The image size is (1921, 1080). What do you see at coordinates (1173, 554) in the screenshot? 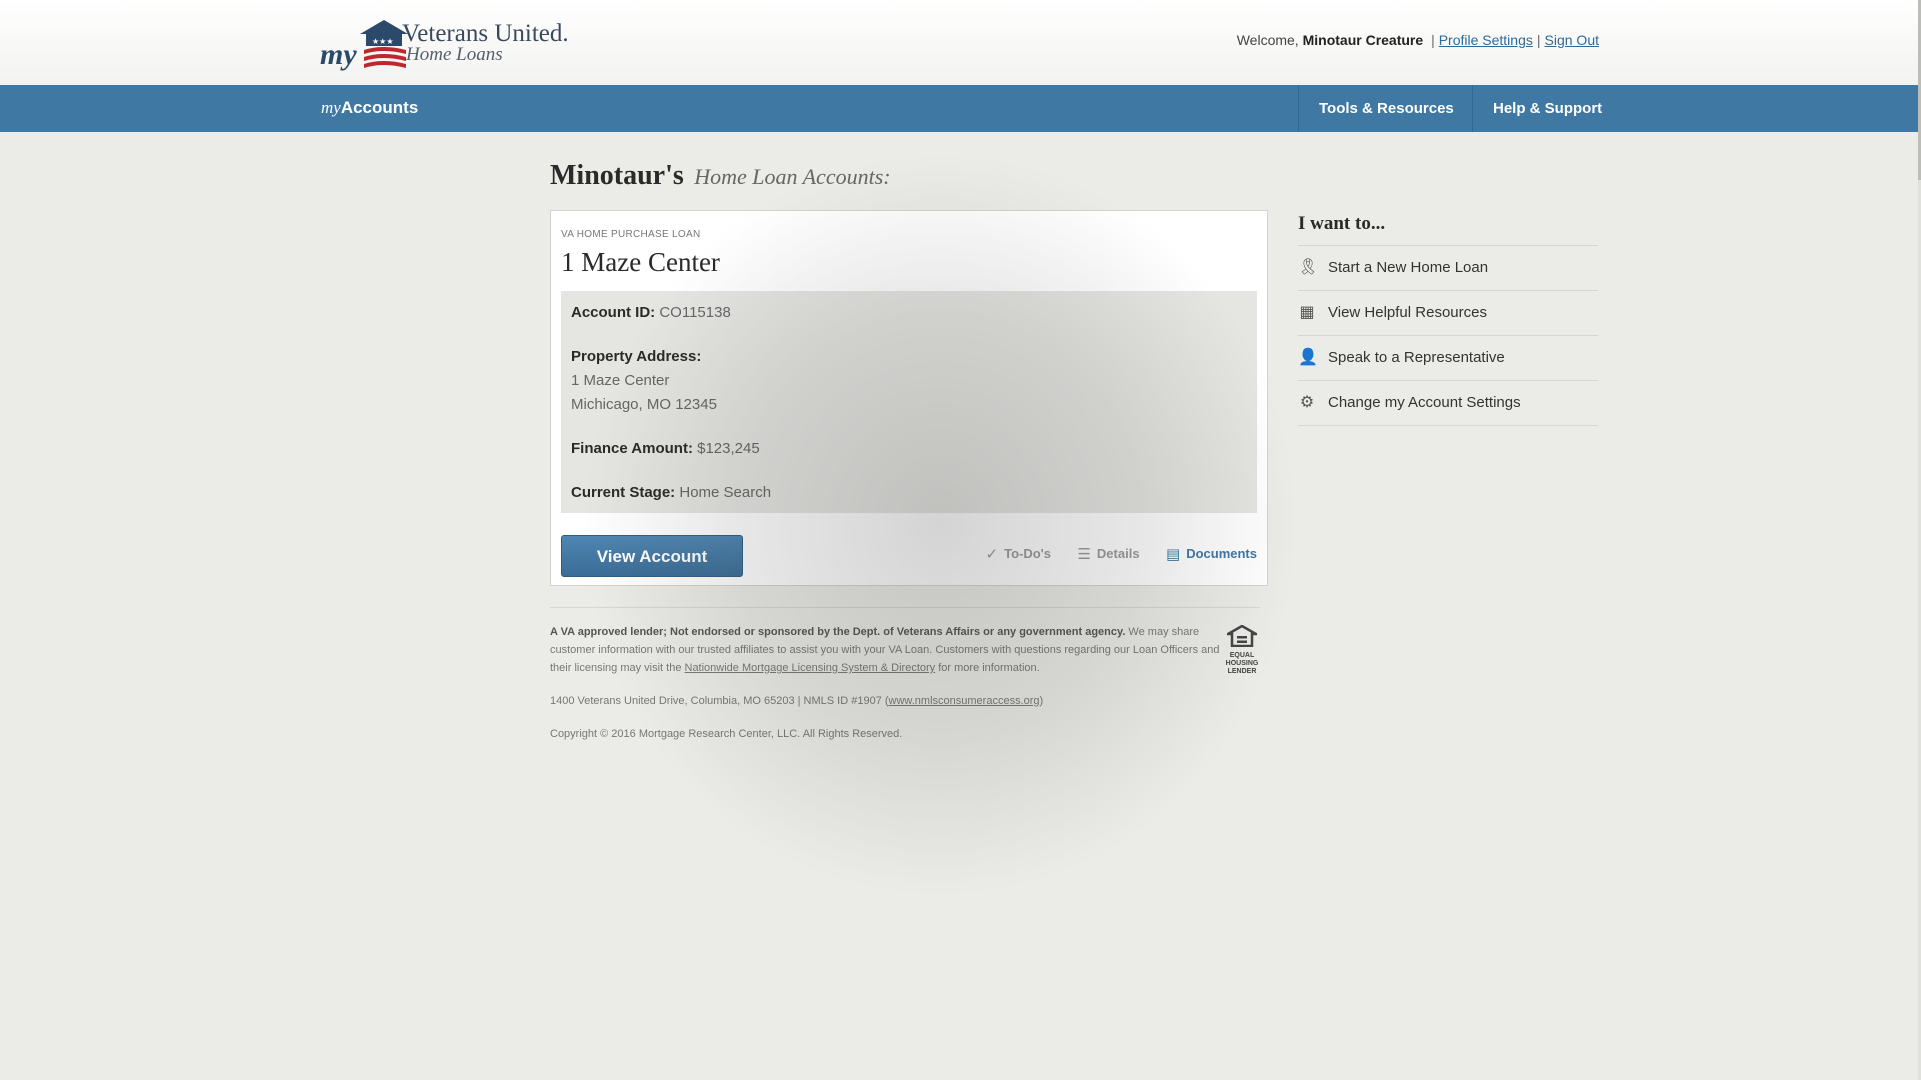
I see `documents-icon: ▤` at bounding box center [1173, 554].